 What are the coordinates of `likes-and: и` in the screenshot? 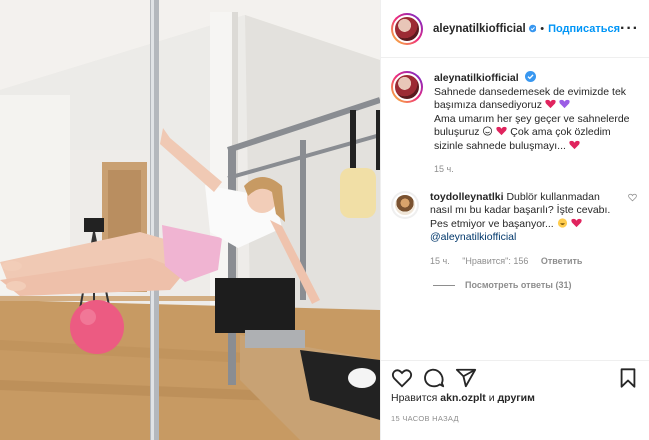 It's located at (491, 398).